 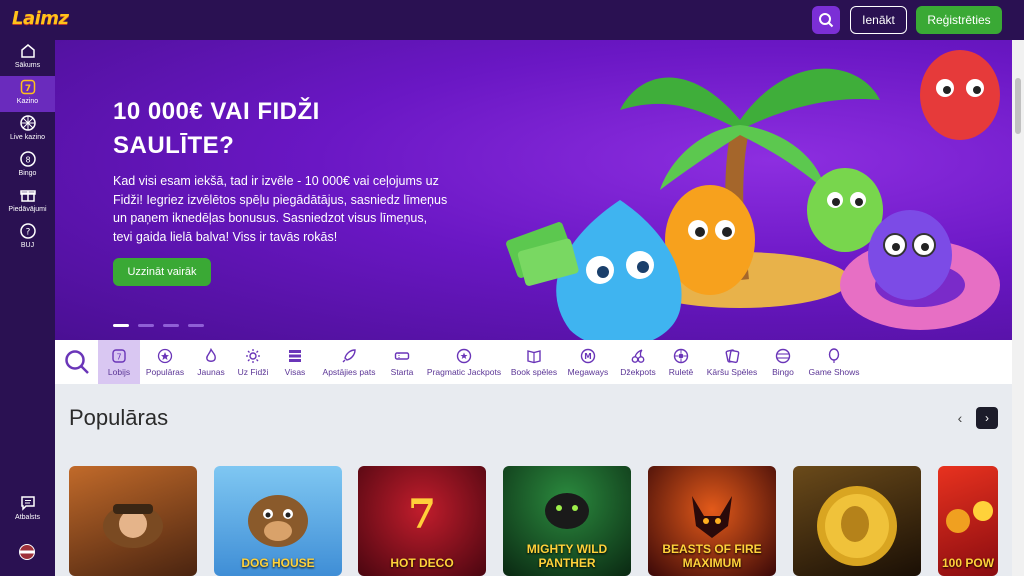 I want to click on lobby-icon: 7, so click(x=119, y=355).